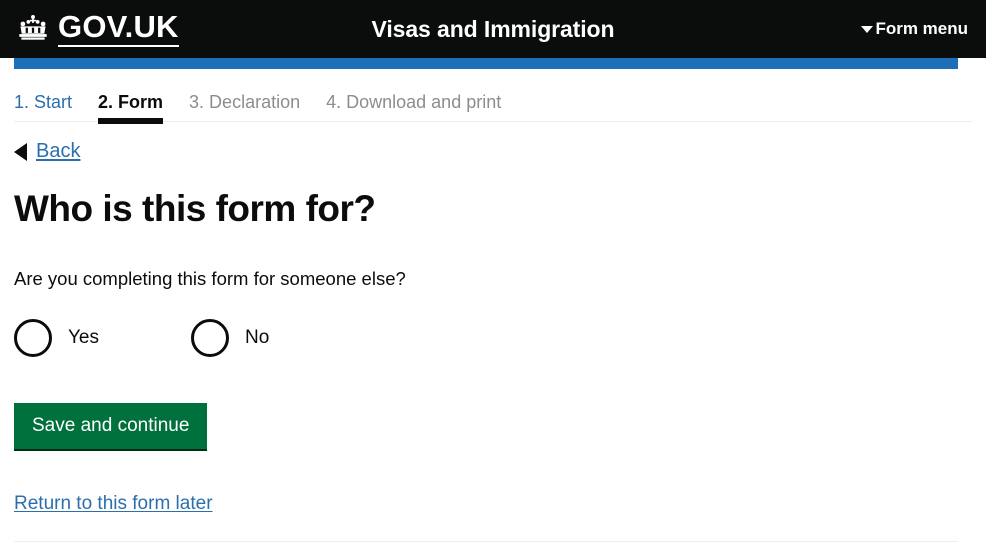 This screenshot has width=986, height=548. I want to click on radio-circle-no, so click(210, 337).